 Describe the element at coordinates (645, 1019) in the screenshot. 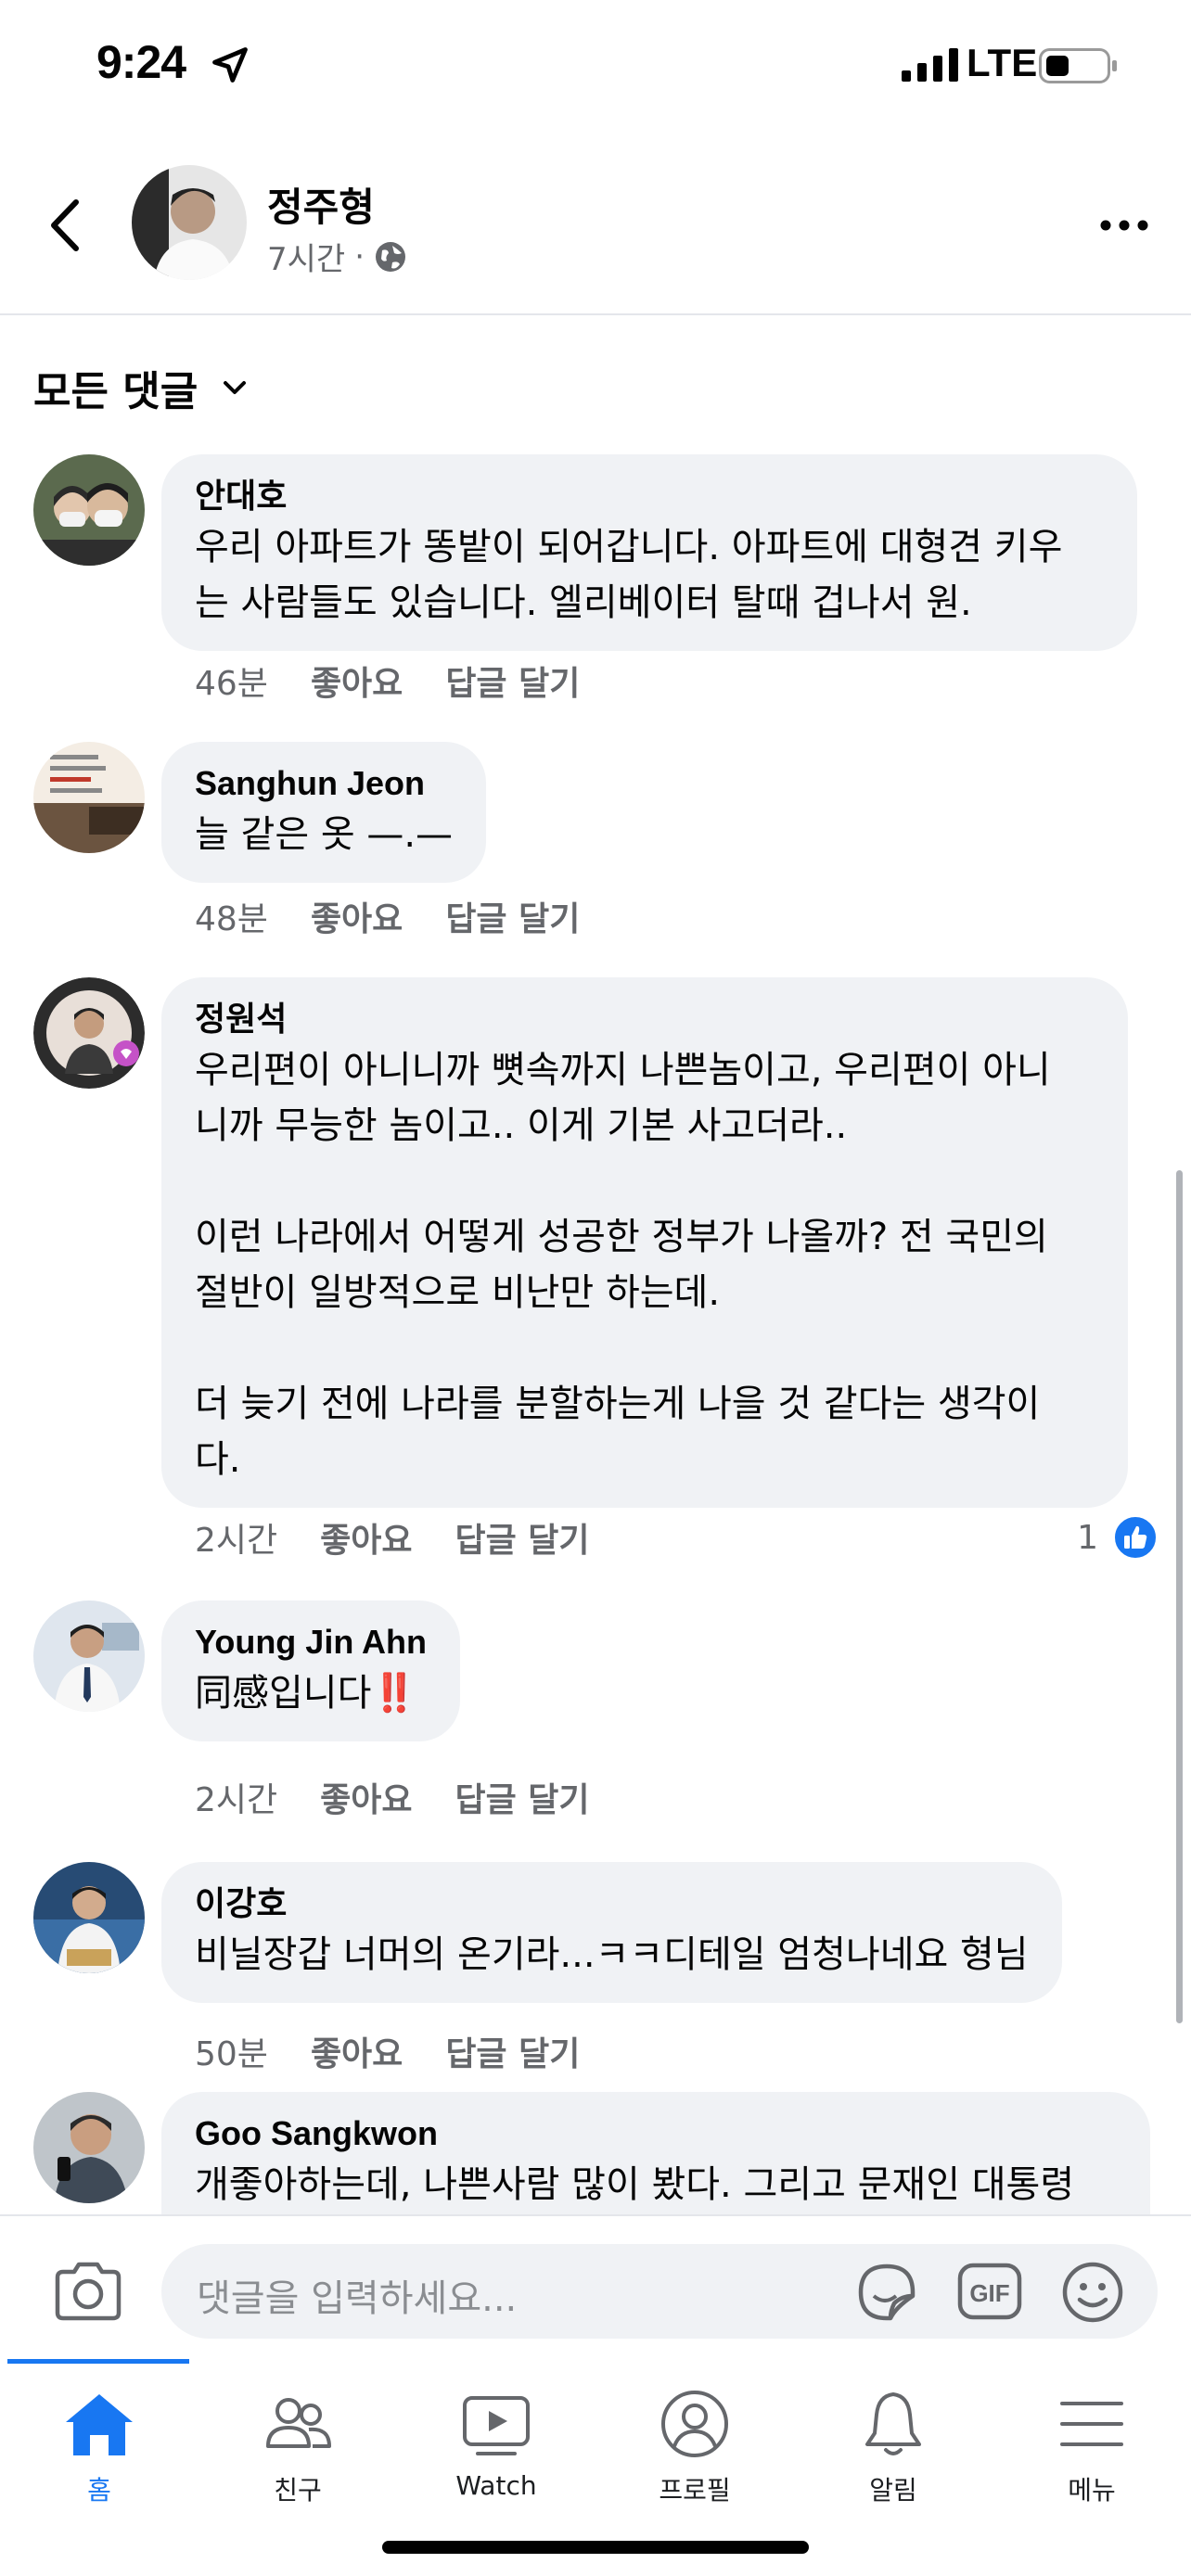

I see `commenter-name: 정원석` at that location.